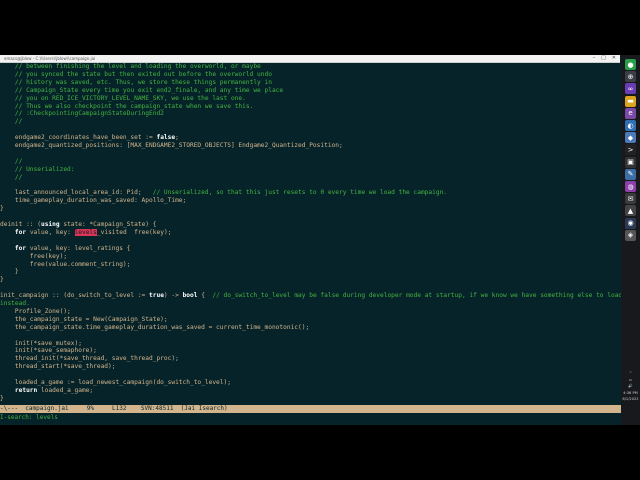 This screenshot has width=640, height=480. Describe the element at coordinates (630, 174) in the screenshot. I see `tool-icon: ✎` at that location.